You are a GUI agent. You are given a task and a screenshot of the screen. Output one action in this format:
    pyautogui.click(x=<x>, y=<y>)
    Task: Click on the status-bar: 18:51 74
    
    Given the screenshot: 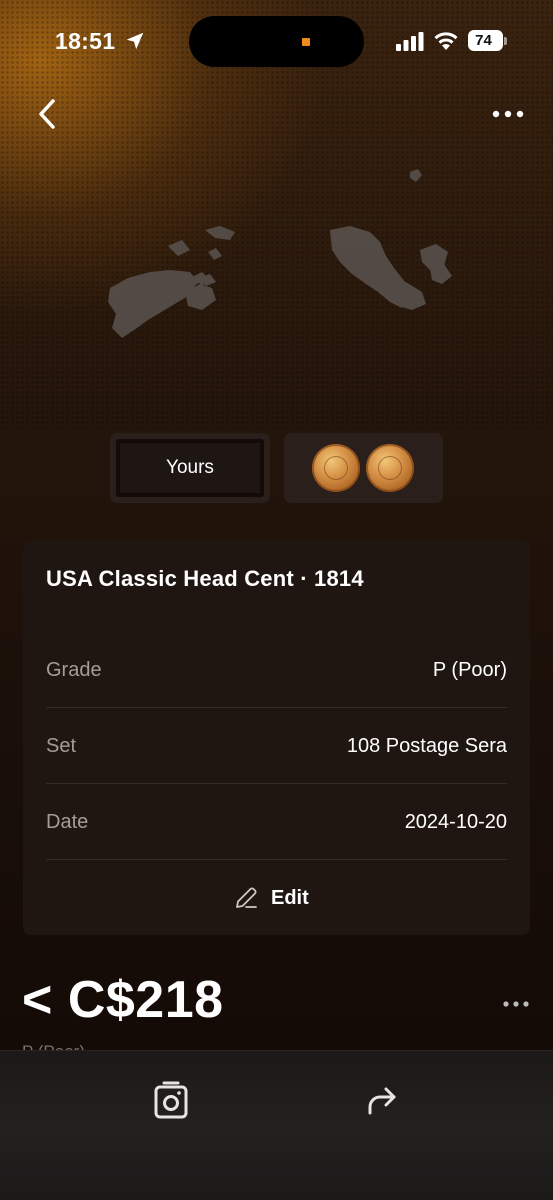 What is the action you would take?
    pyautogui.click(x=276, y=42)
    